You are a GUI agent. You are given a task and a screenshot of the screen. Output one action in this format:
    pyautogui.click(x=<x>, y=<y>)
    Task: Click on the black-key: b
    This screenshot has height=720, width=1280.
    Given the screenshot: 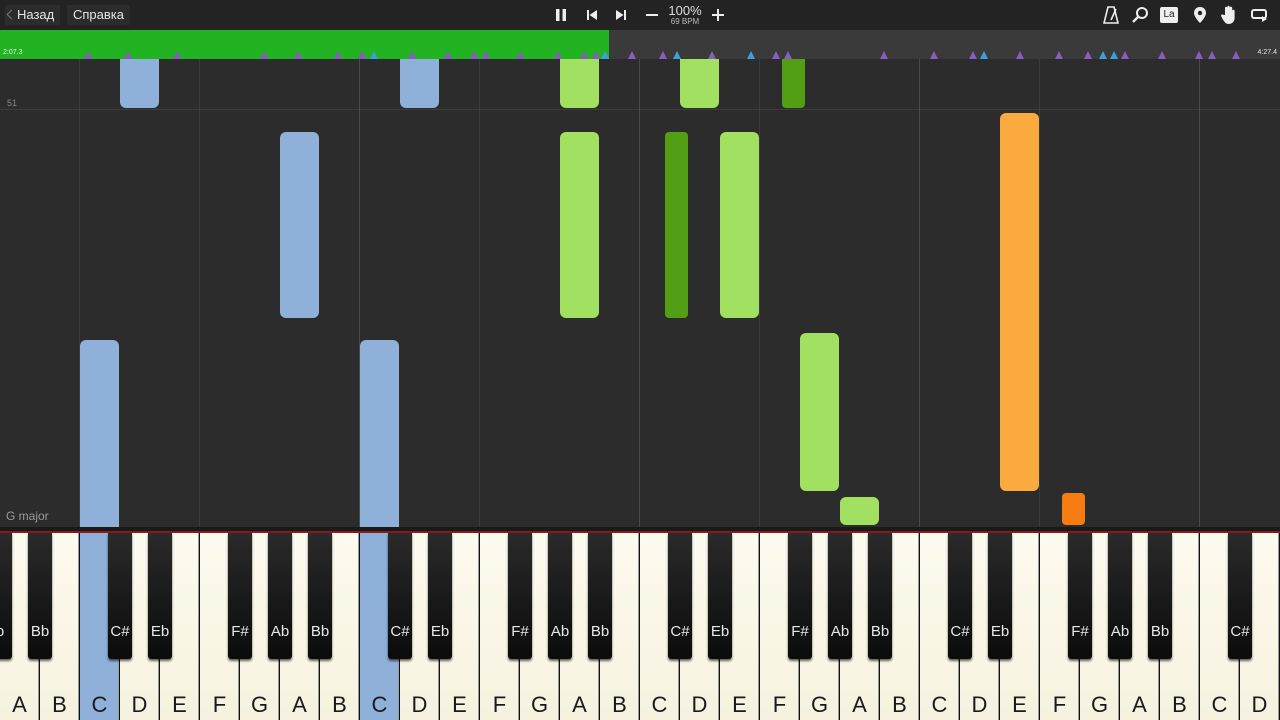 What is the action you would take?
    pyautogui.click(x=6, y=596)
    